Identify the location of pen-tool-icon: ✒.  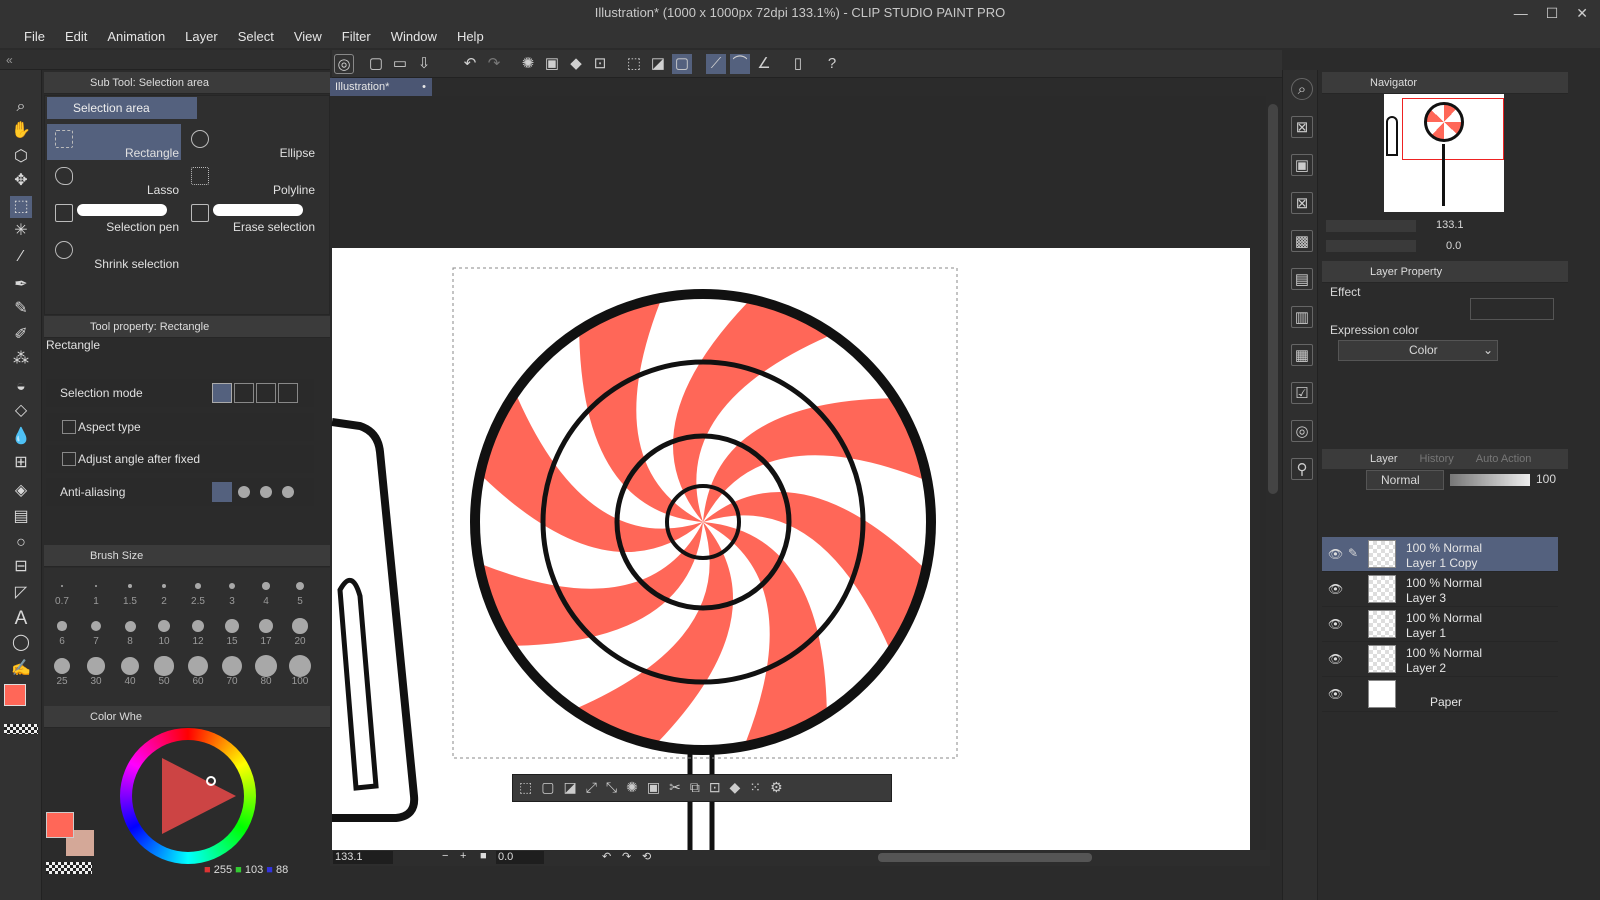
(21, 285).